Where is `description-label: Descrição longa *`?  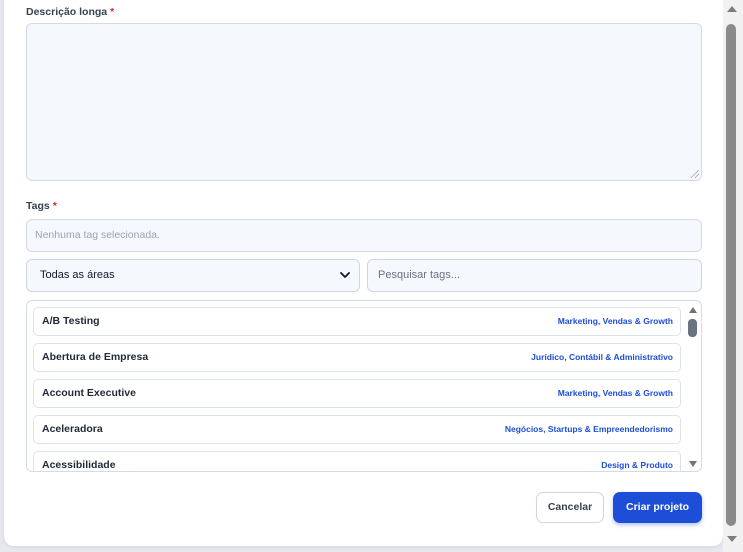 description-label: Descrição longa * is located at coordinates (70, 12).